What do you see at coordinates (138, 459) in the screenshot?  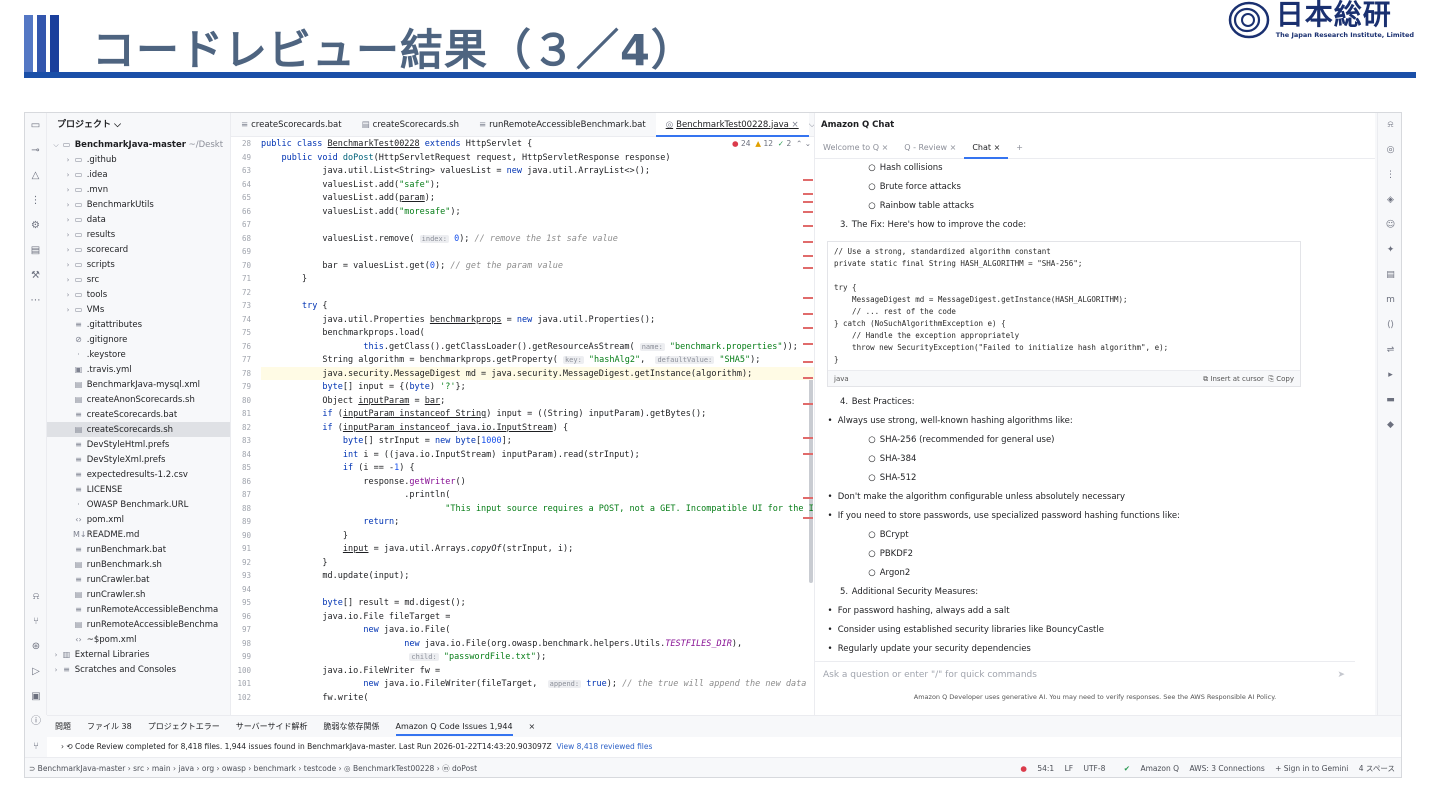 I see `tree-item: ≡ DevStyleXml.prefs` at bounding box center [138, 459].